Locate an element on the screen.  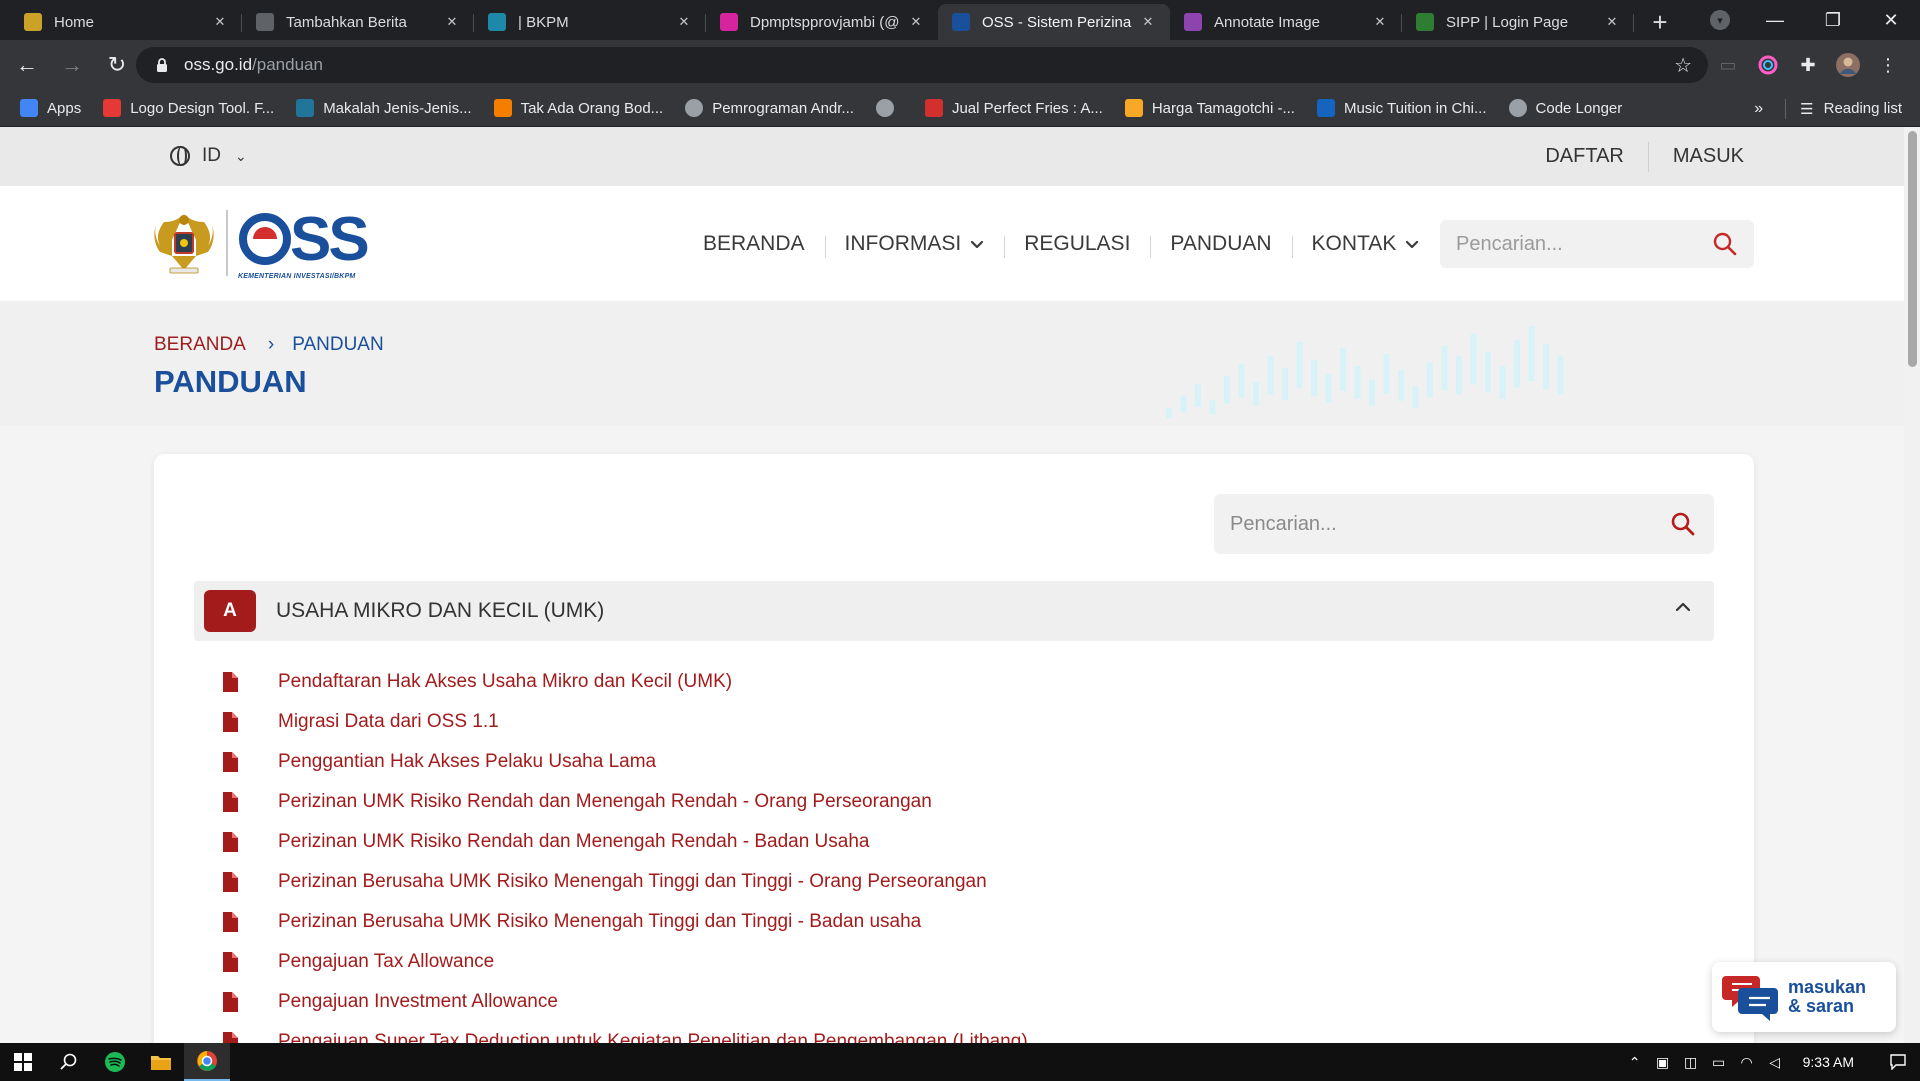
back-button: ← is located at coordinates (27, 65).